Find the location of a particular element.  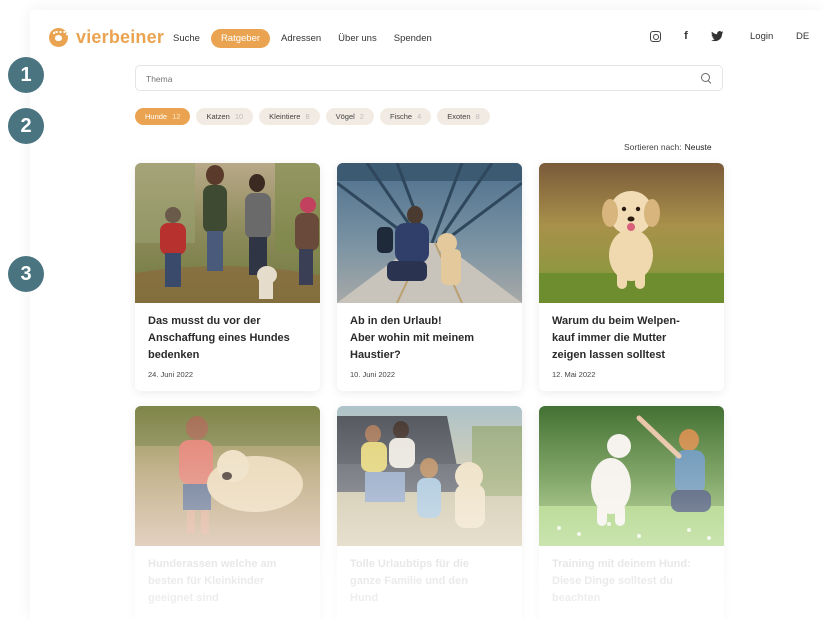

search-icon is located at coordinates (706, 78).